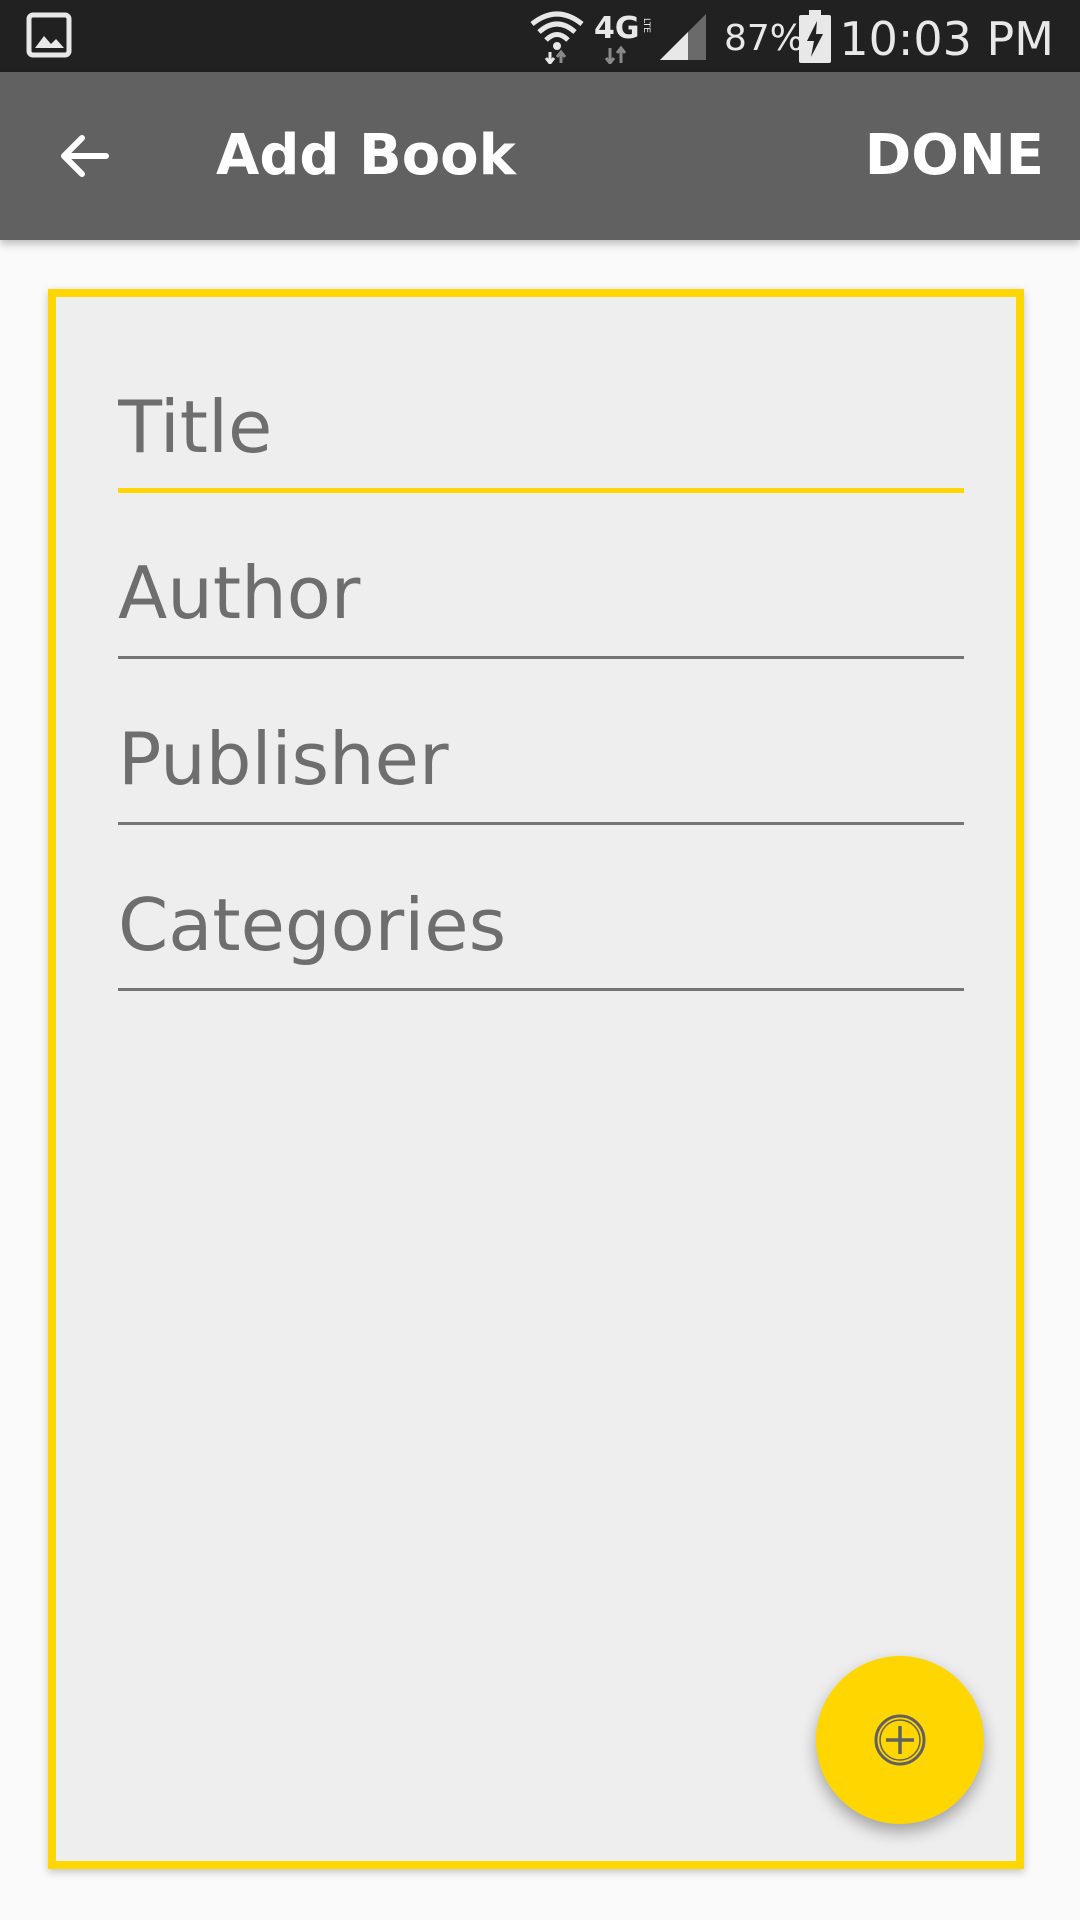 The image size is (1080, 1920). I want to click on network-4g-lte-icon: 4G LTE, so click(624, 37).